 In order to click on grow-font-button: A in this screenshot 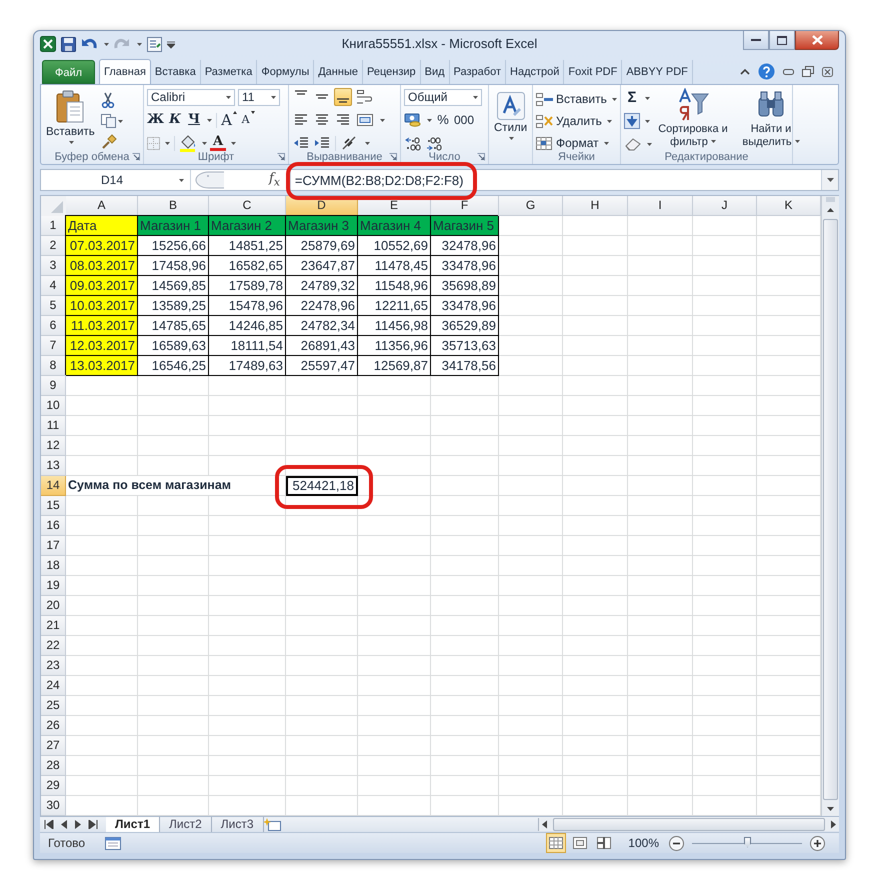, I will do `click(229, 120)`.